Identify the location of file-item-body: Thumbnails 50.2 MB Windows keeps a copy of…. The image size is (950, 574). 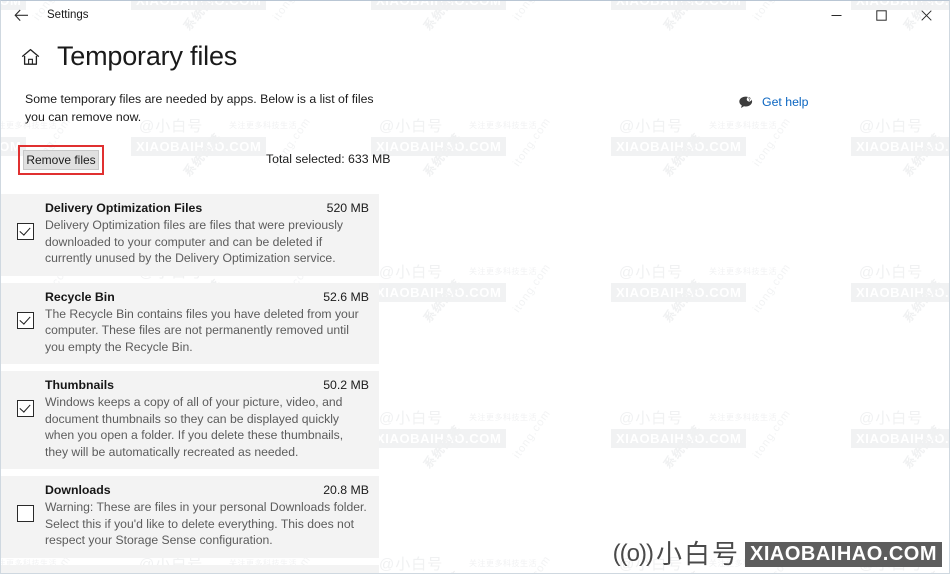
(207, 419).